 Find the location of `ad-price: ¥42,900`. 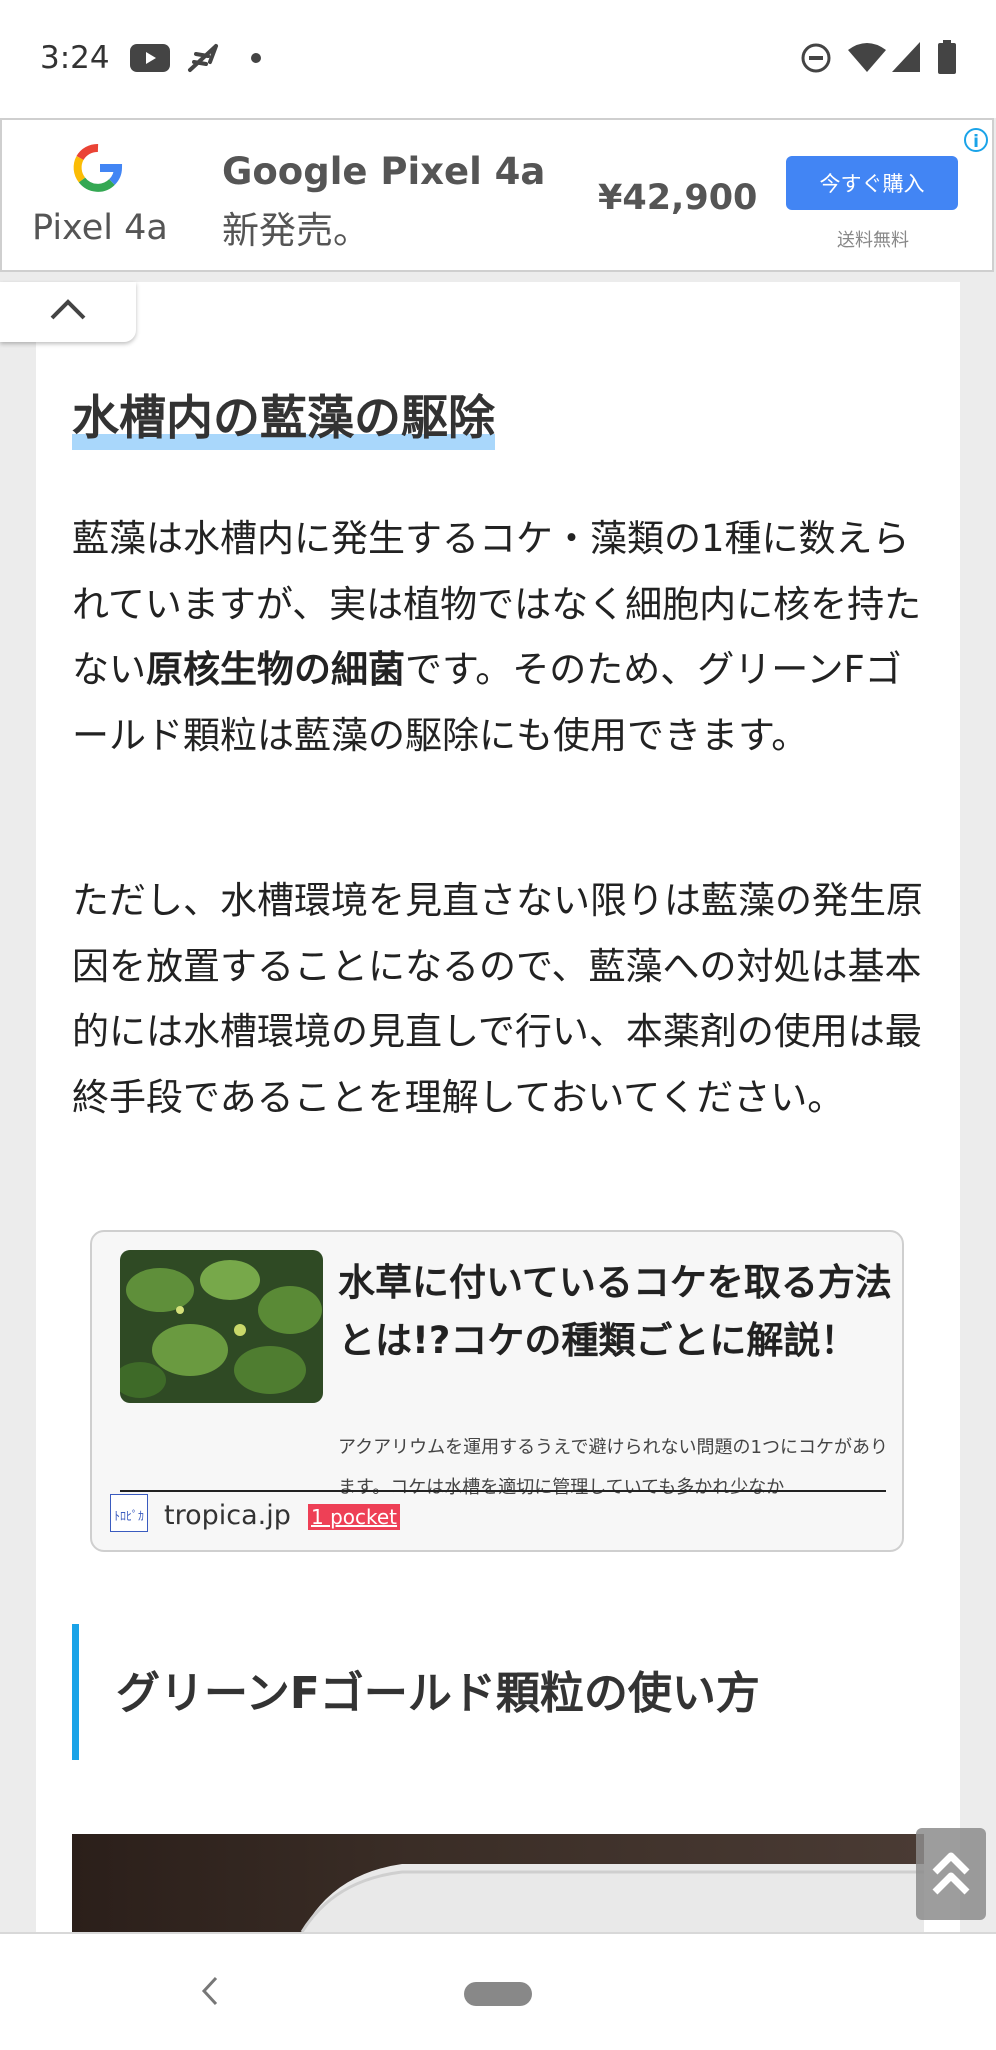

ad-price: ¥42,900 is located at coordinates (678, 198).